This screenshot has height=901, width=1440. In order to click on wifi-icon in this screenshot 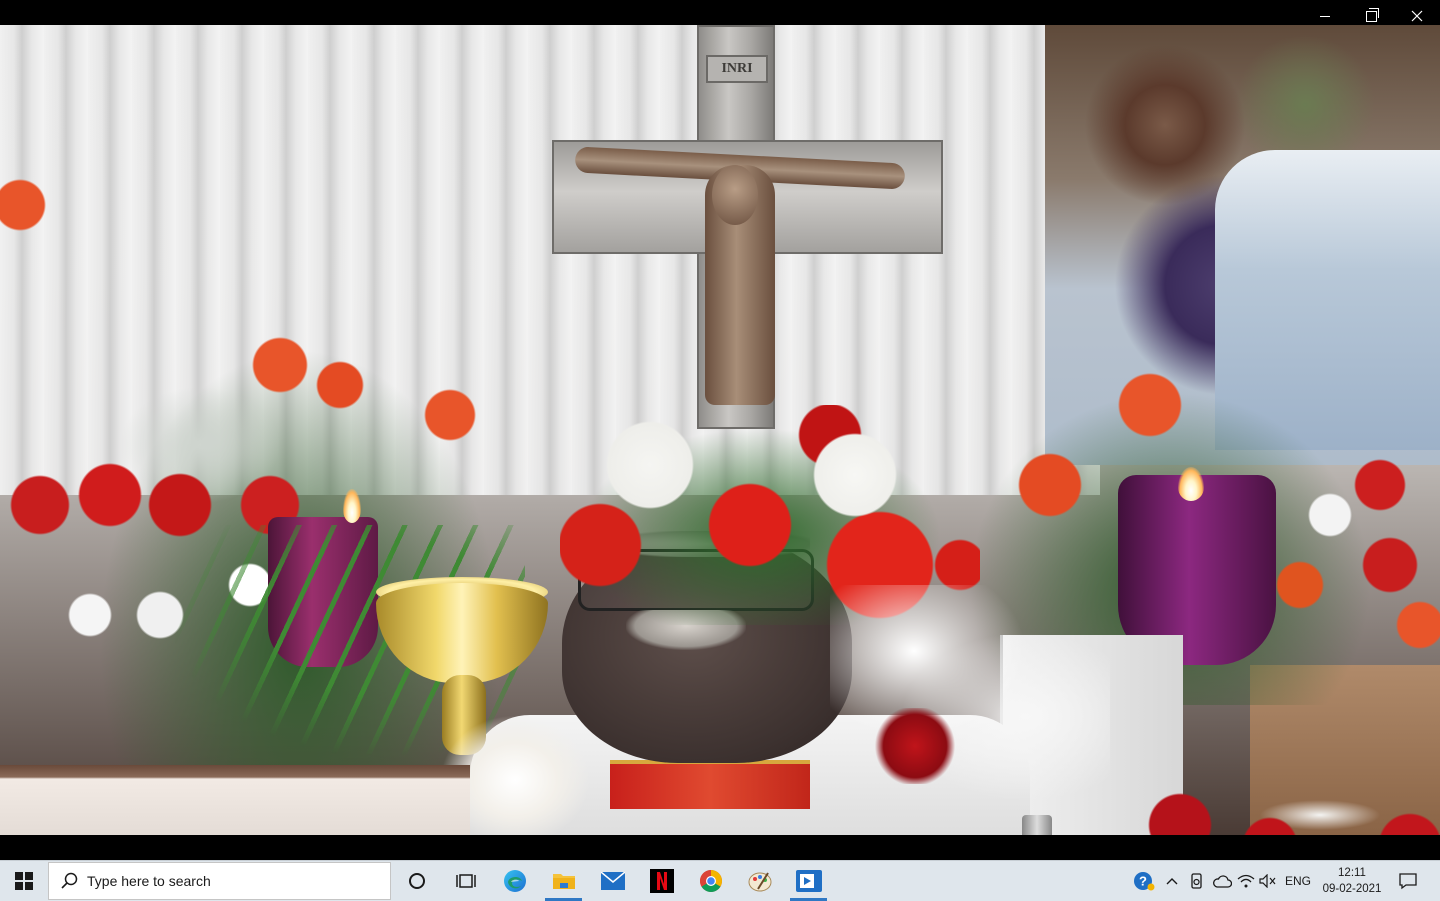, I will do `click(1246, 881)`.